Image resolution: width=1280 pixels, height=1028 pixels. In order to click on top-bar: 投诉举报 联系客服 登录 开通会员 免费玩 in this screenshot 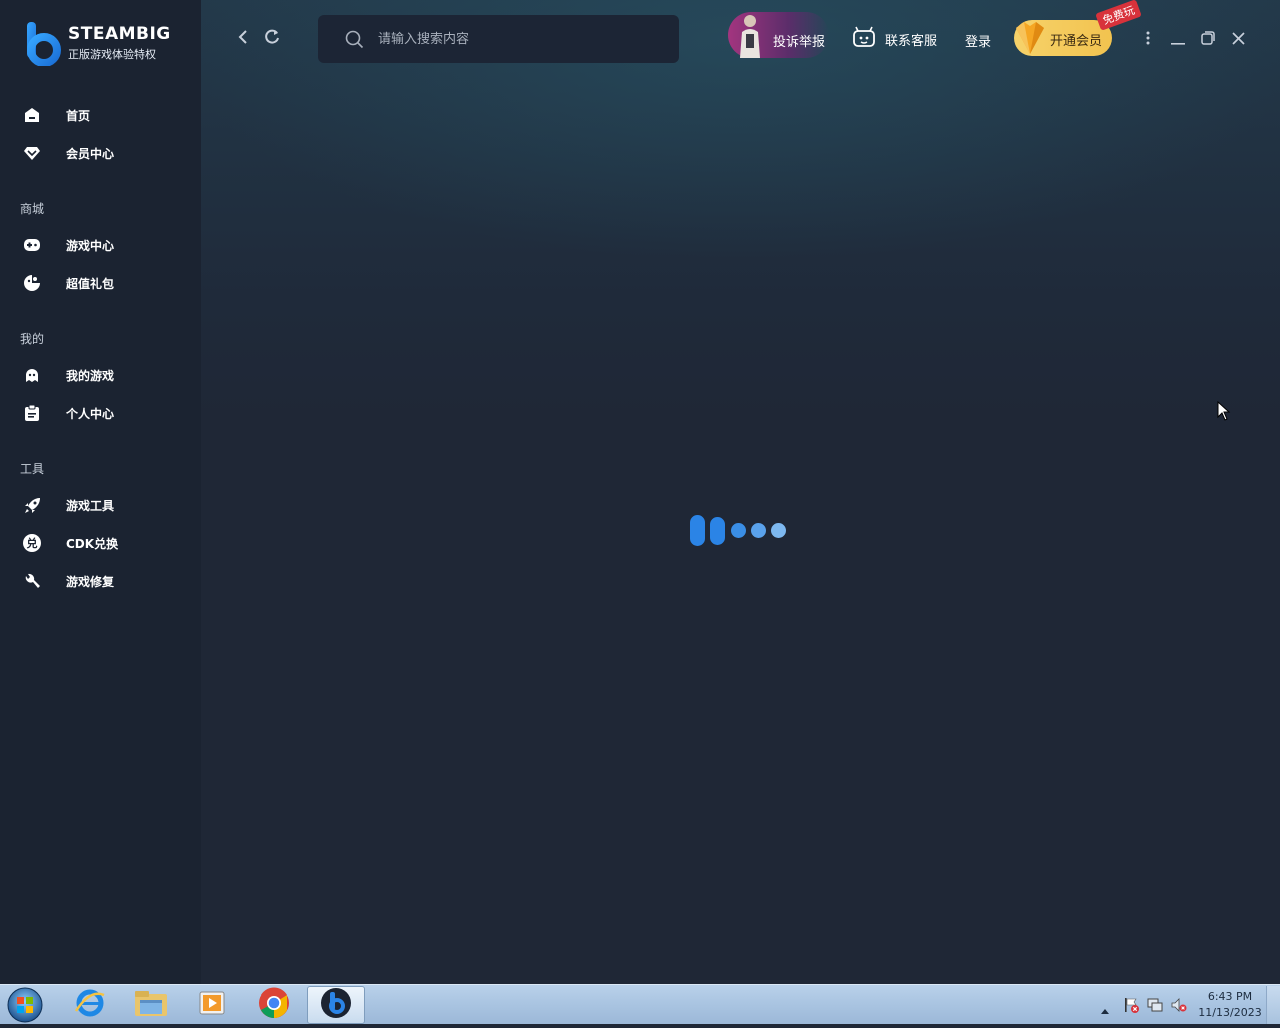, I will do `click(740, 39)`.